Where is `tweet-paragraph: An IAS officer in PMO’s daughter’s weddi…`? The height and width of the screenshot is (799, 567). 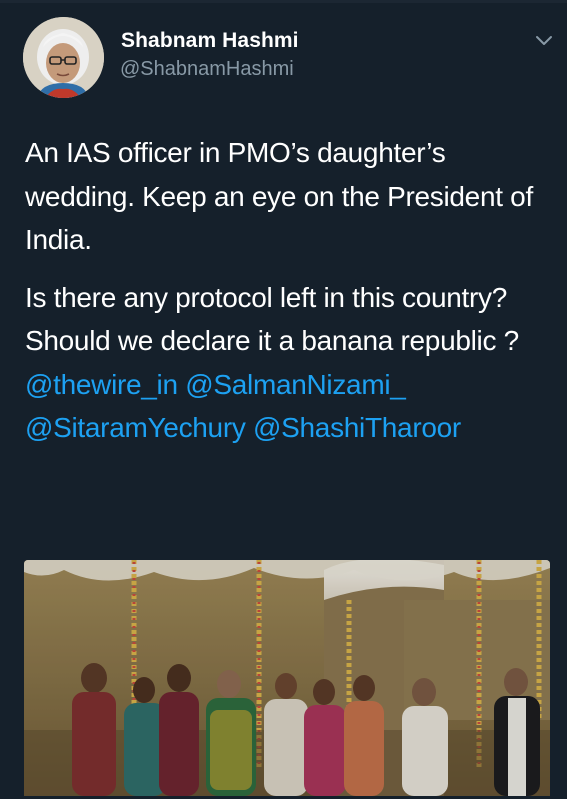
tweet-paragraph: An IAS officer in PMO’s daughter’s weddi… is located at coordinates (279, 196).